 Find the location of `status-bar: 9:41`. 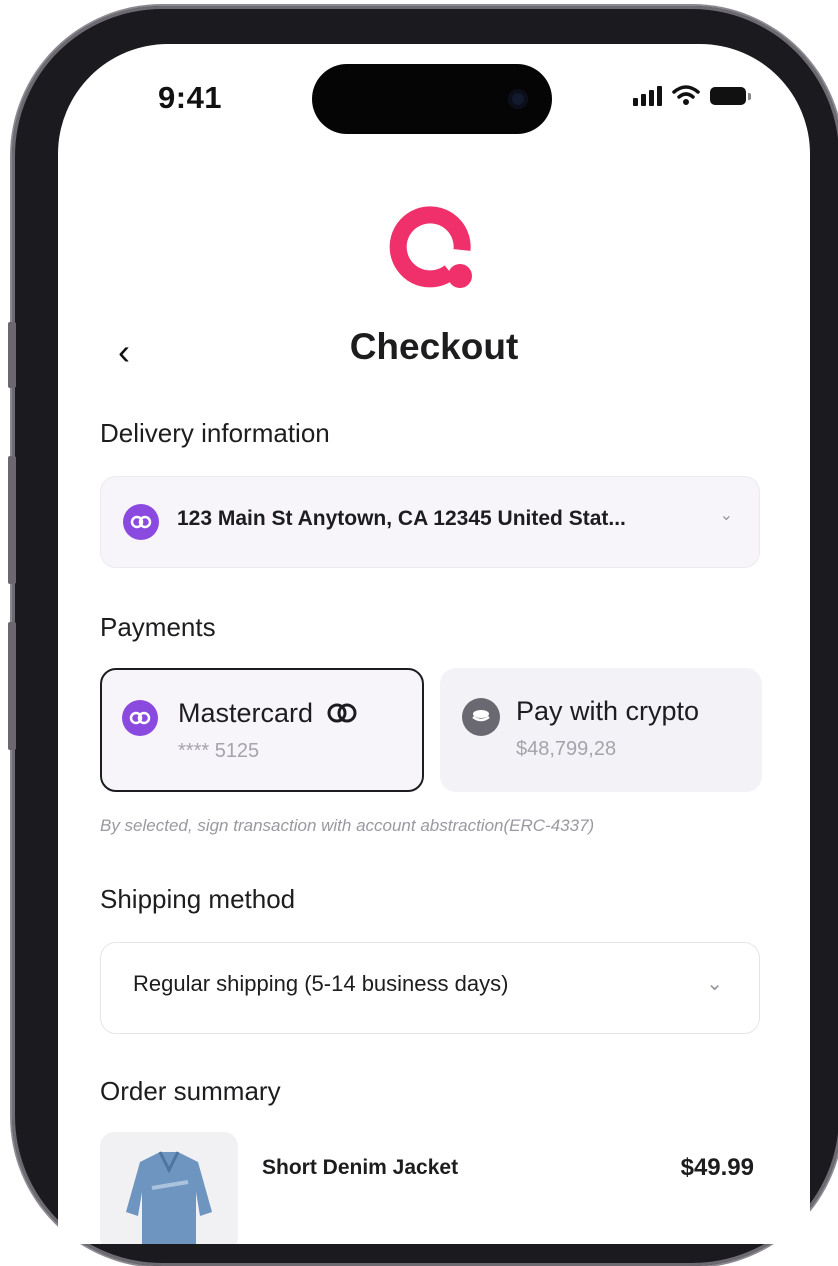

status-bar: 9:41 is located at coordinates (434, 99).